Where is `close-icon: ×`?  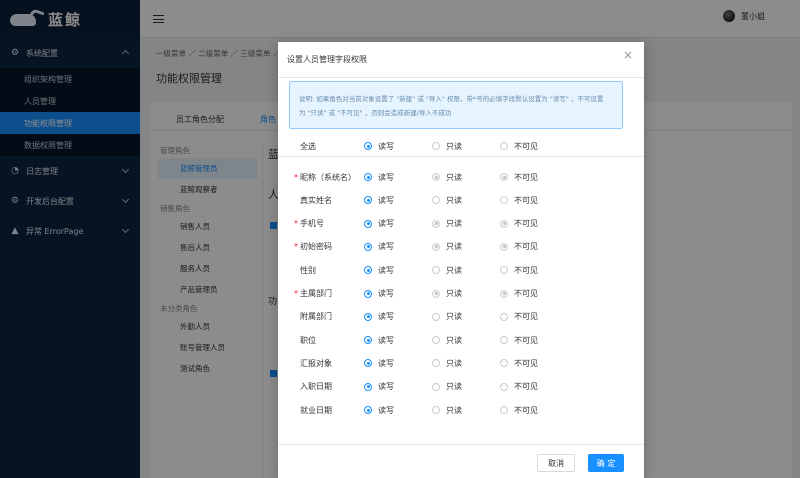
close-icon: × is located at coordinates (628, 55).